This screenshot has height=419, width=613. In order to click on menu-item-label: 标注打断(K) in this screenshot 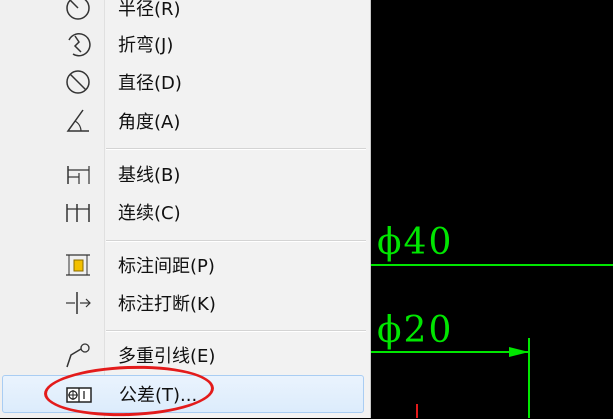, I will do `click(167, 304)`.